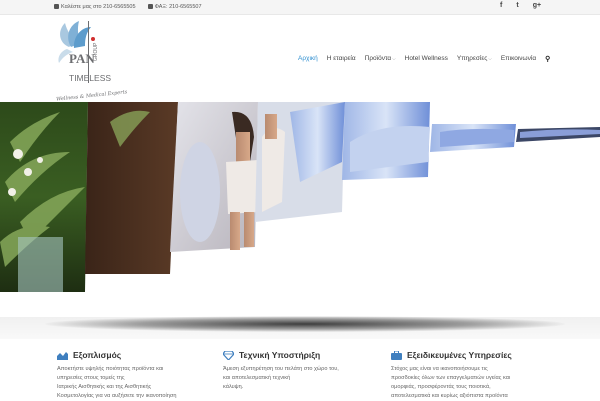 Image resolution: width=600 pixels, height=401 pixels. What do you see at coordinates (228, 355) in the screenshot?
I see `diamond-icon` at bounding box center [228, 355].